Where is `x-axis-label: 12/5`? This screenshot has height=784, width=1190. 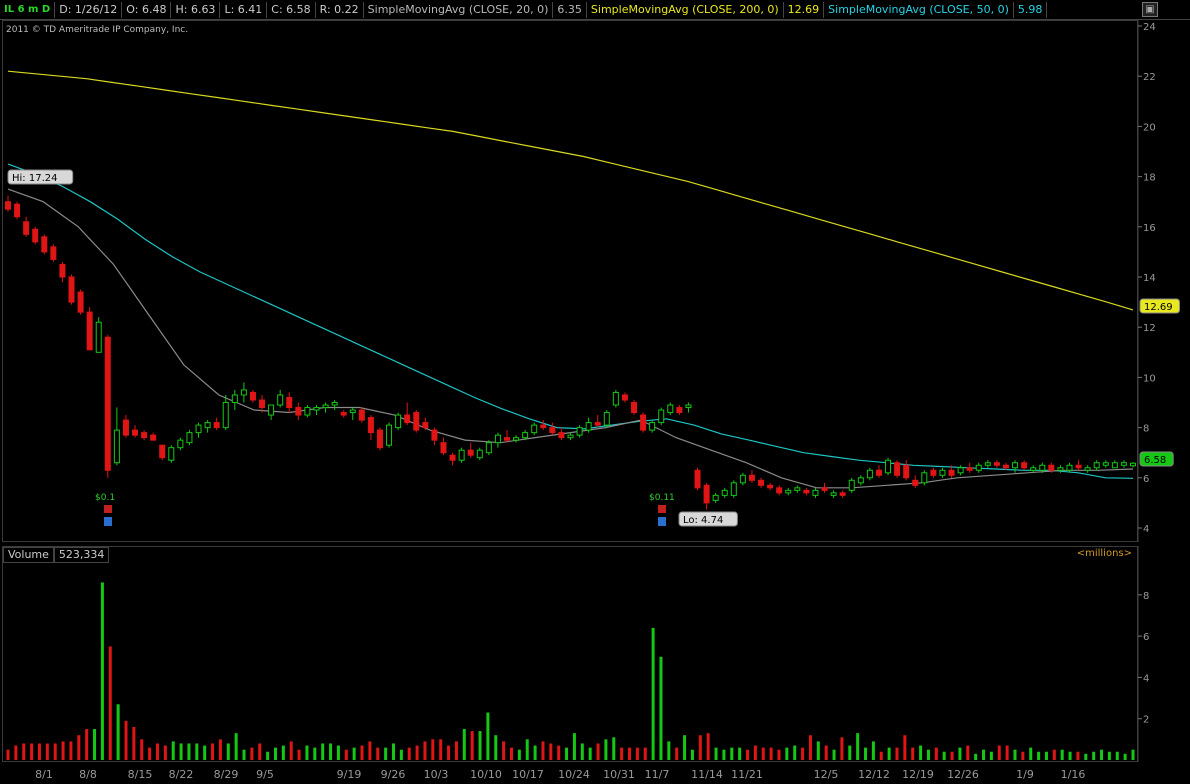
x-axis-label: 12/5 is located at coordinates (826, 774).